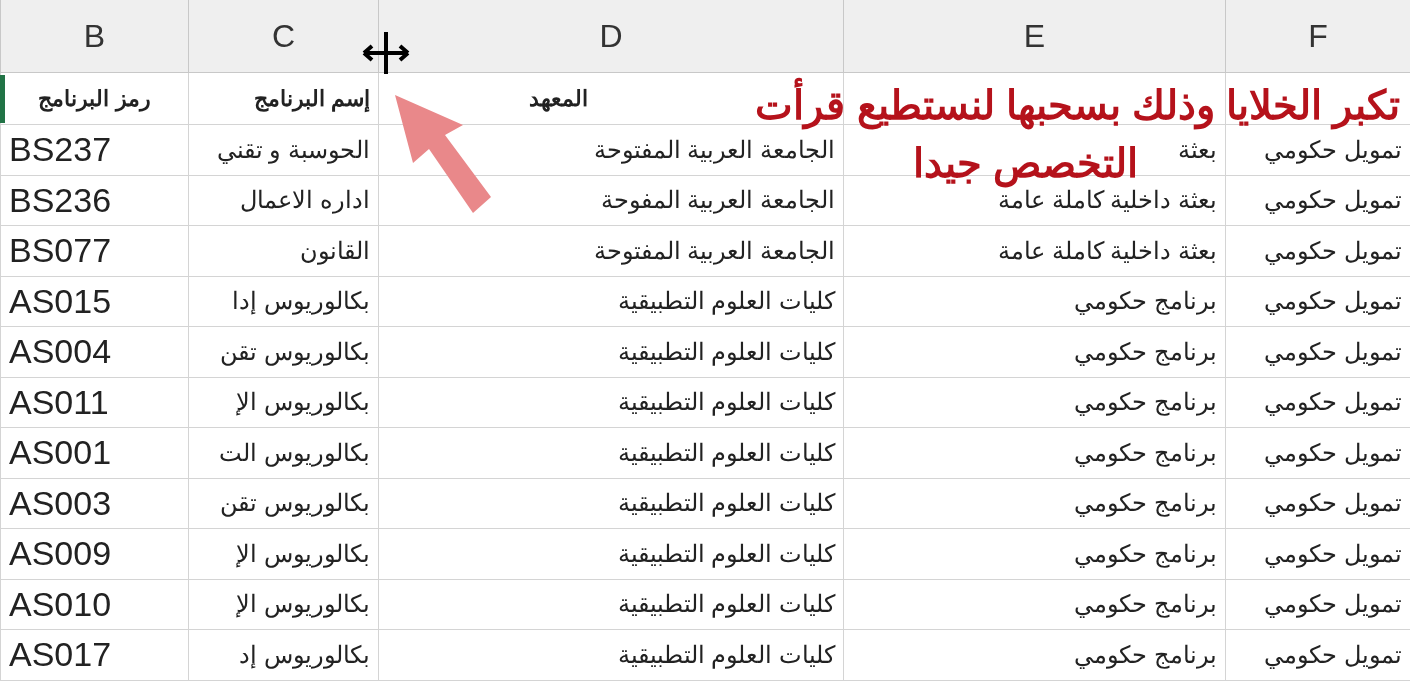 The height and width of the screenshot is (683, 1410). I want to click on column-header: F, so click(1317, 36).